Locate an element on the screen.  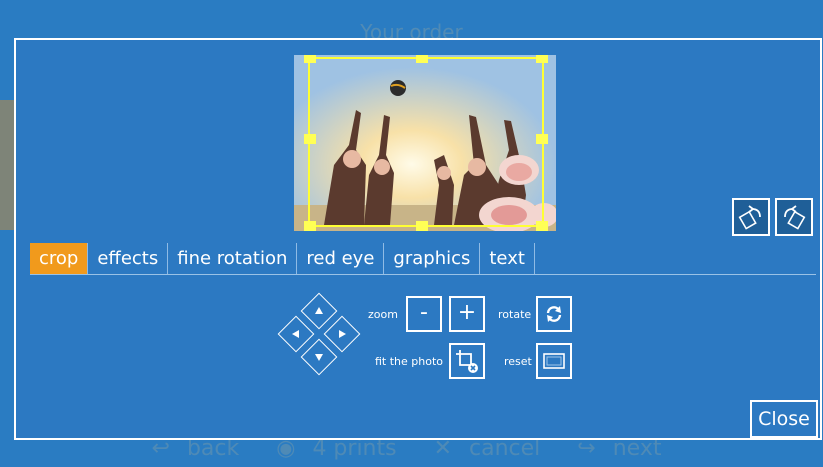
close-button: Close is located at coordinates (784, 419).